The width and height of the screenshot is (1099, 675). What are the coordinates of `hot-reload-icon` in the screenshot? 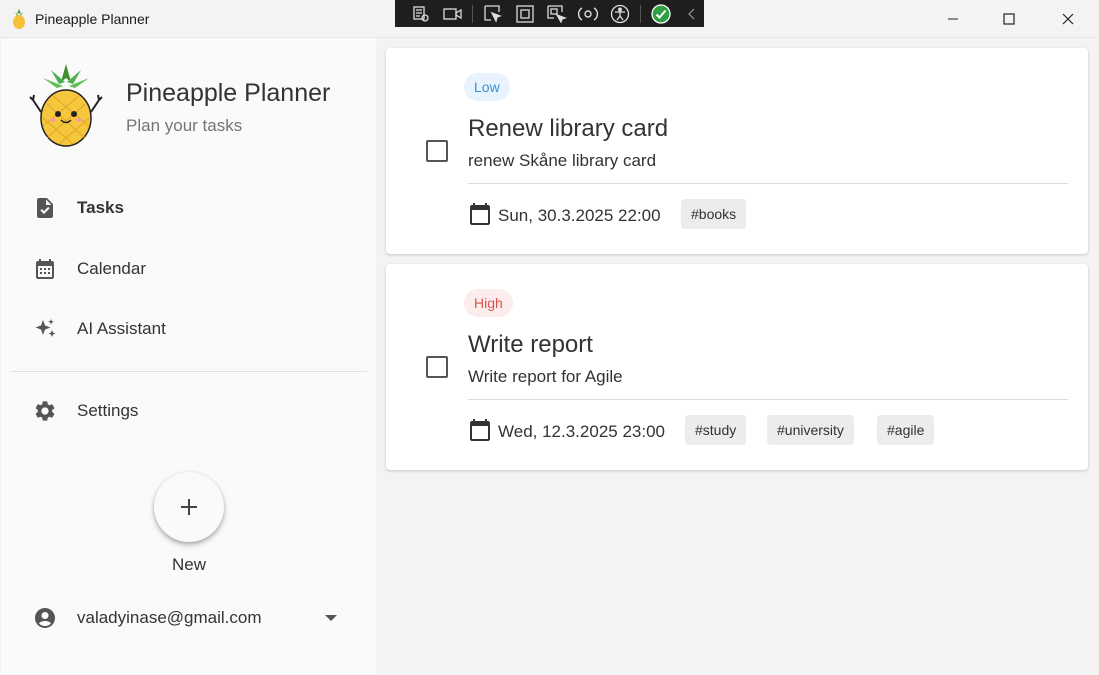 It's located at (588, 14).